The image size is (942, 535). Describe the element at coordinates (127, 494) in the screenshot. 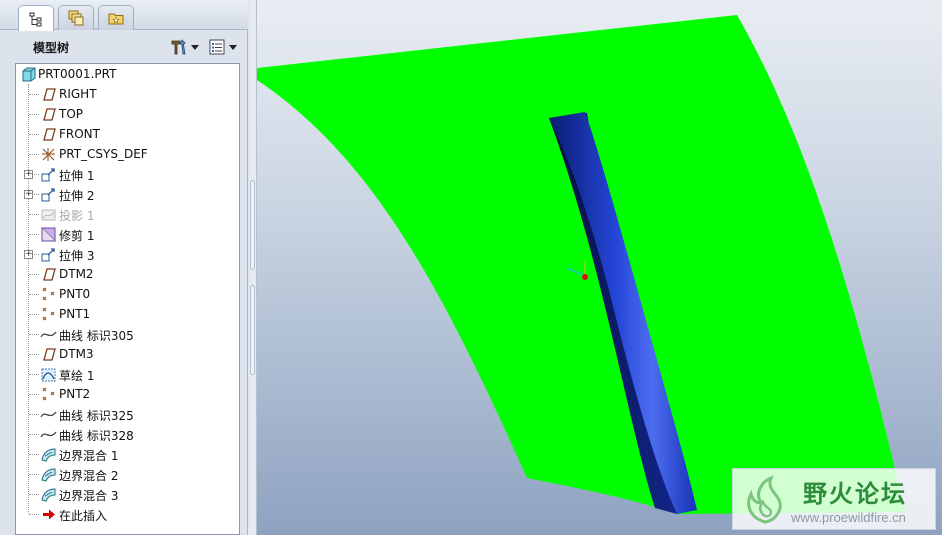

I see `tree-item: 边界混合 3` at that location.